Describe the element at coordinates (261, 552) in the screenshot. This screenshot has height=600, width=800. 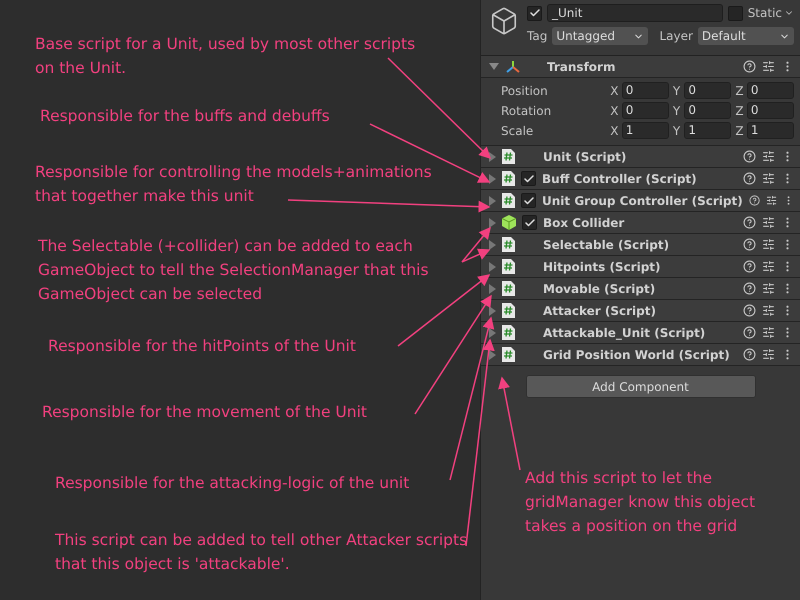
I see `annotation-text: This script can be added to tell other Attacker scripts that this object is 'attackable'.` at that location.